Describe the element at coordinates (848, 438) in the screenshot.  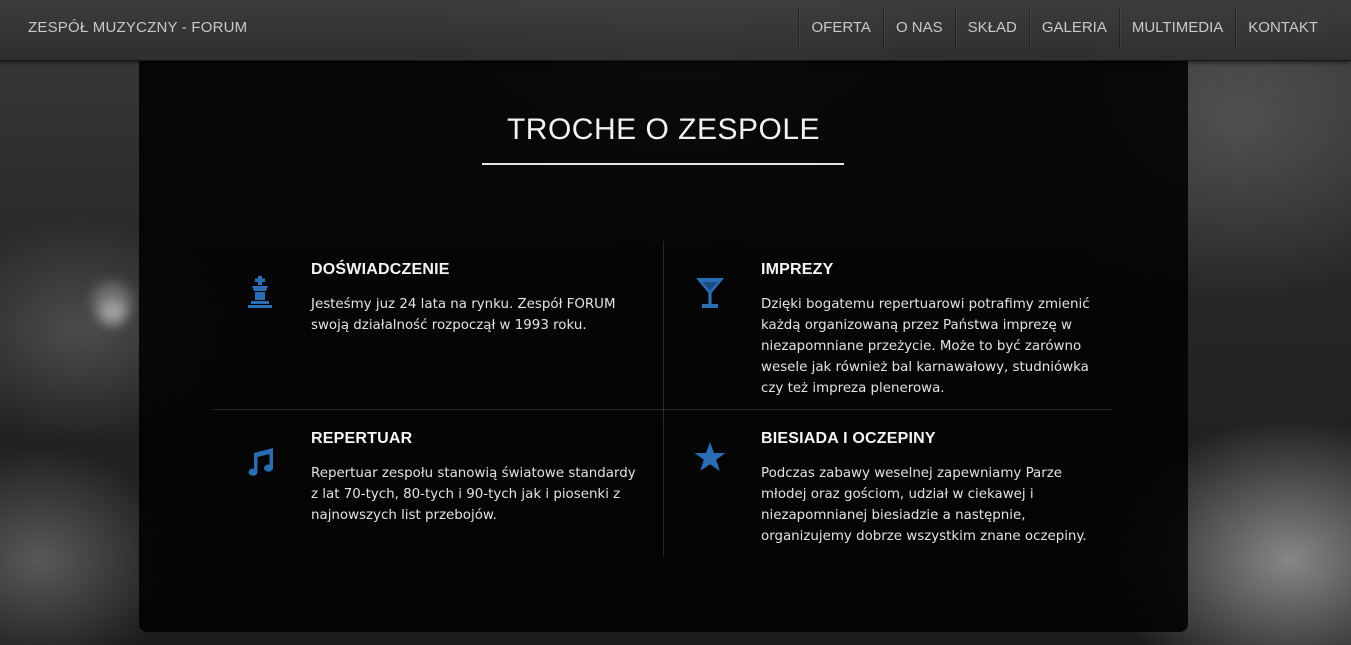
I see `feature-title: BIESIADA I OCZEPINY` at that location.